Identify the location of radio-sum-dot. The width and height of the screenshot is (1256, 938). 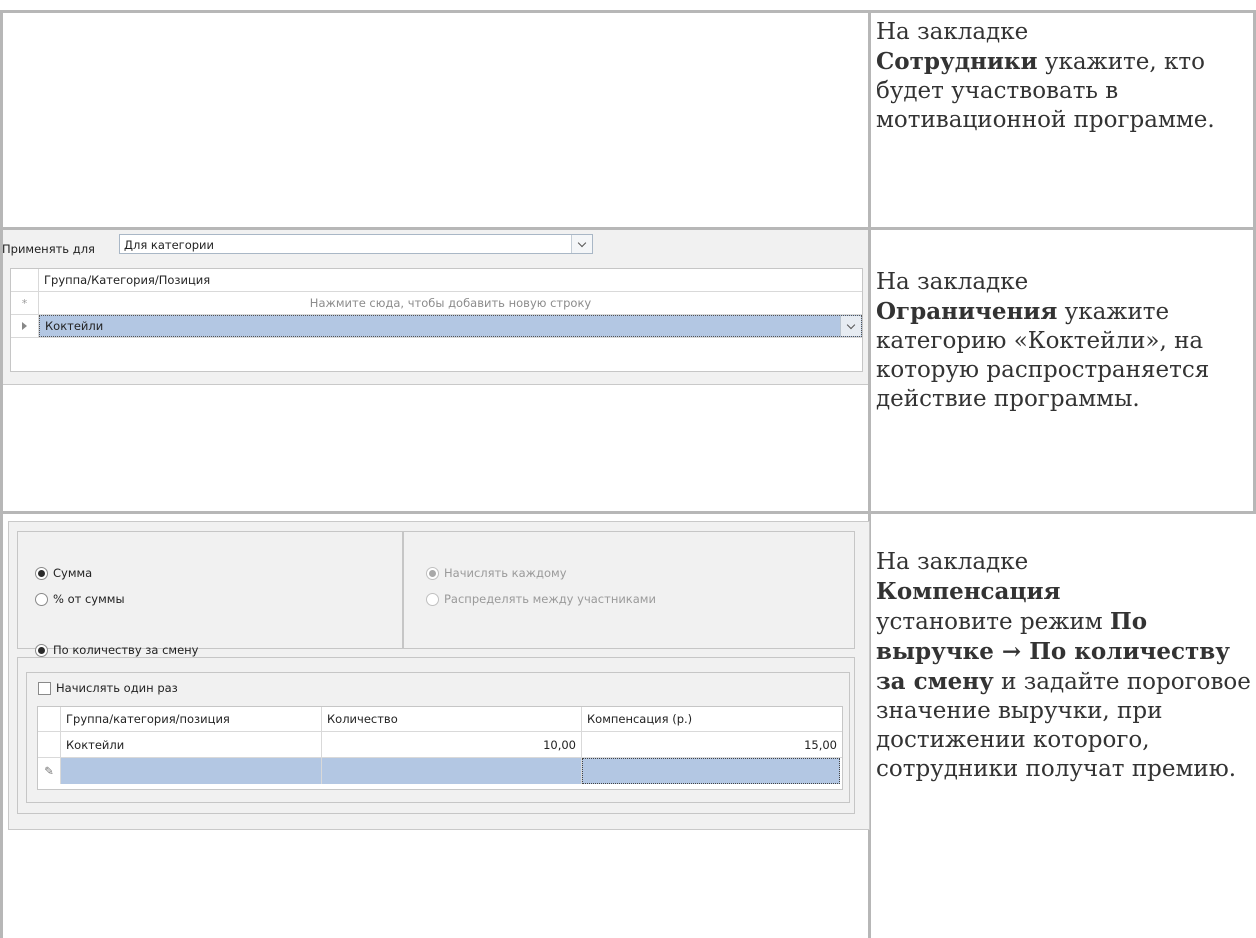
(41, 573).